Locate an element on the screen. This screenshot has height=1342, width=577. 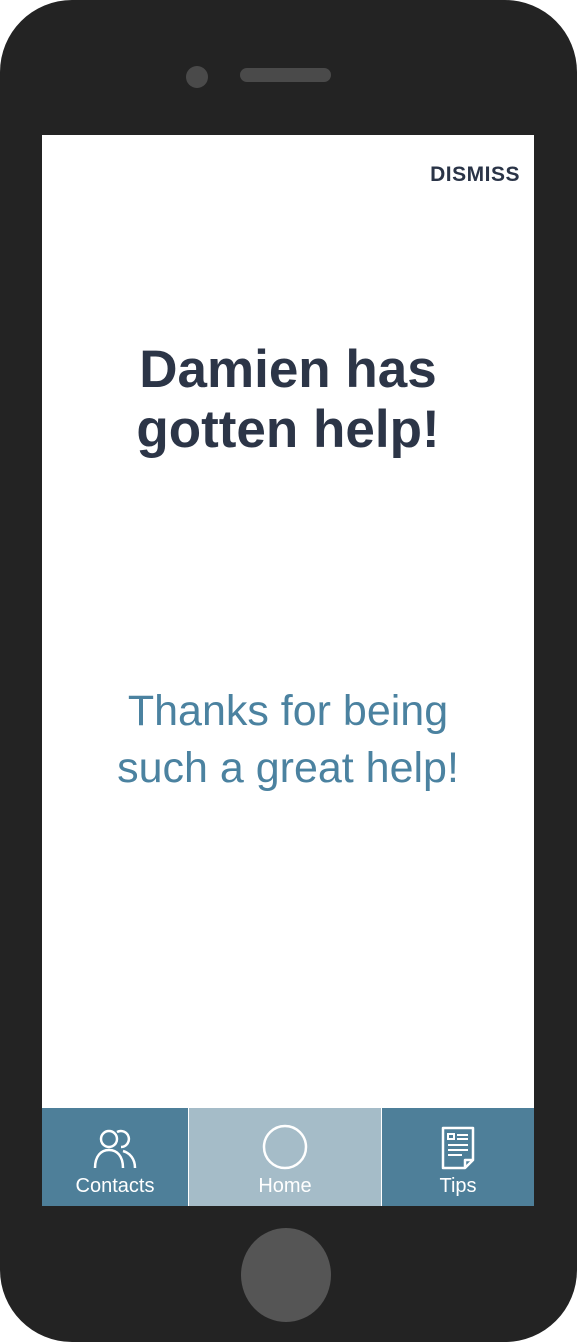
circle-icon is located at coordinates (285, 1147).